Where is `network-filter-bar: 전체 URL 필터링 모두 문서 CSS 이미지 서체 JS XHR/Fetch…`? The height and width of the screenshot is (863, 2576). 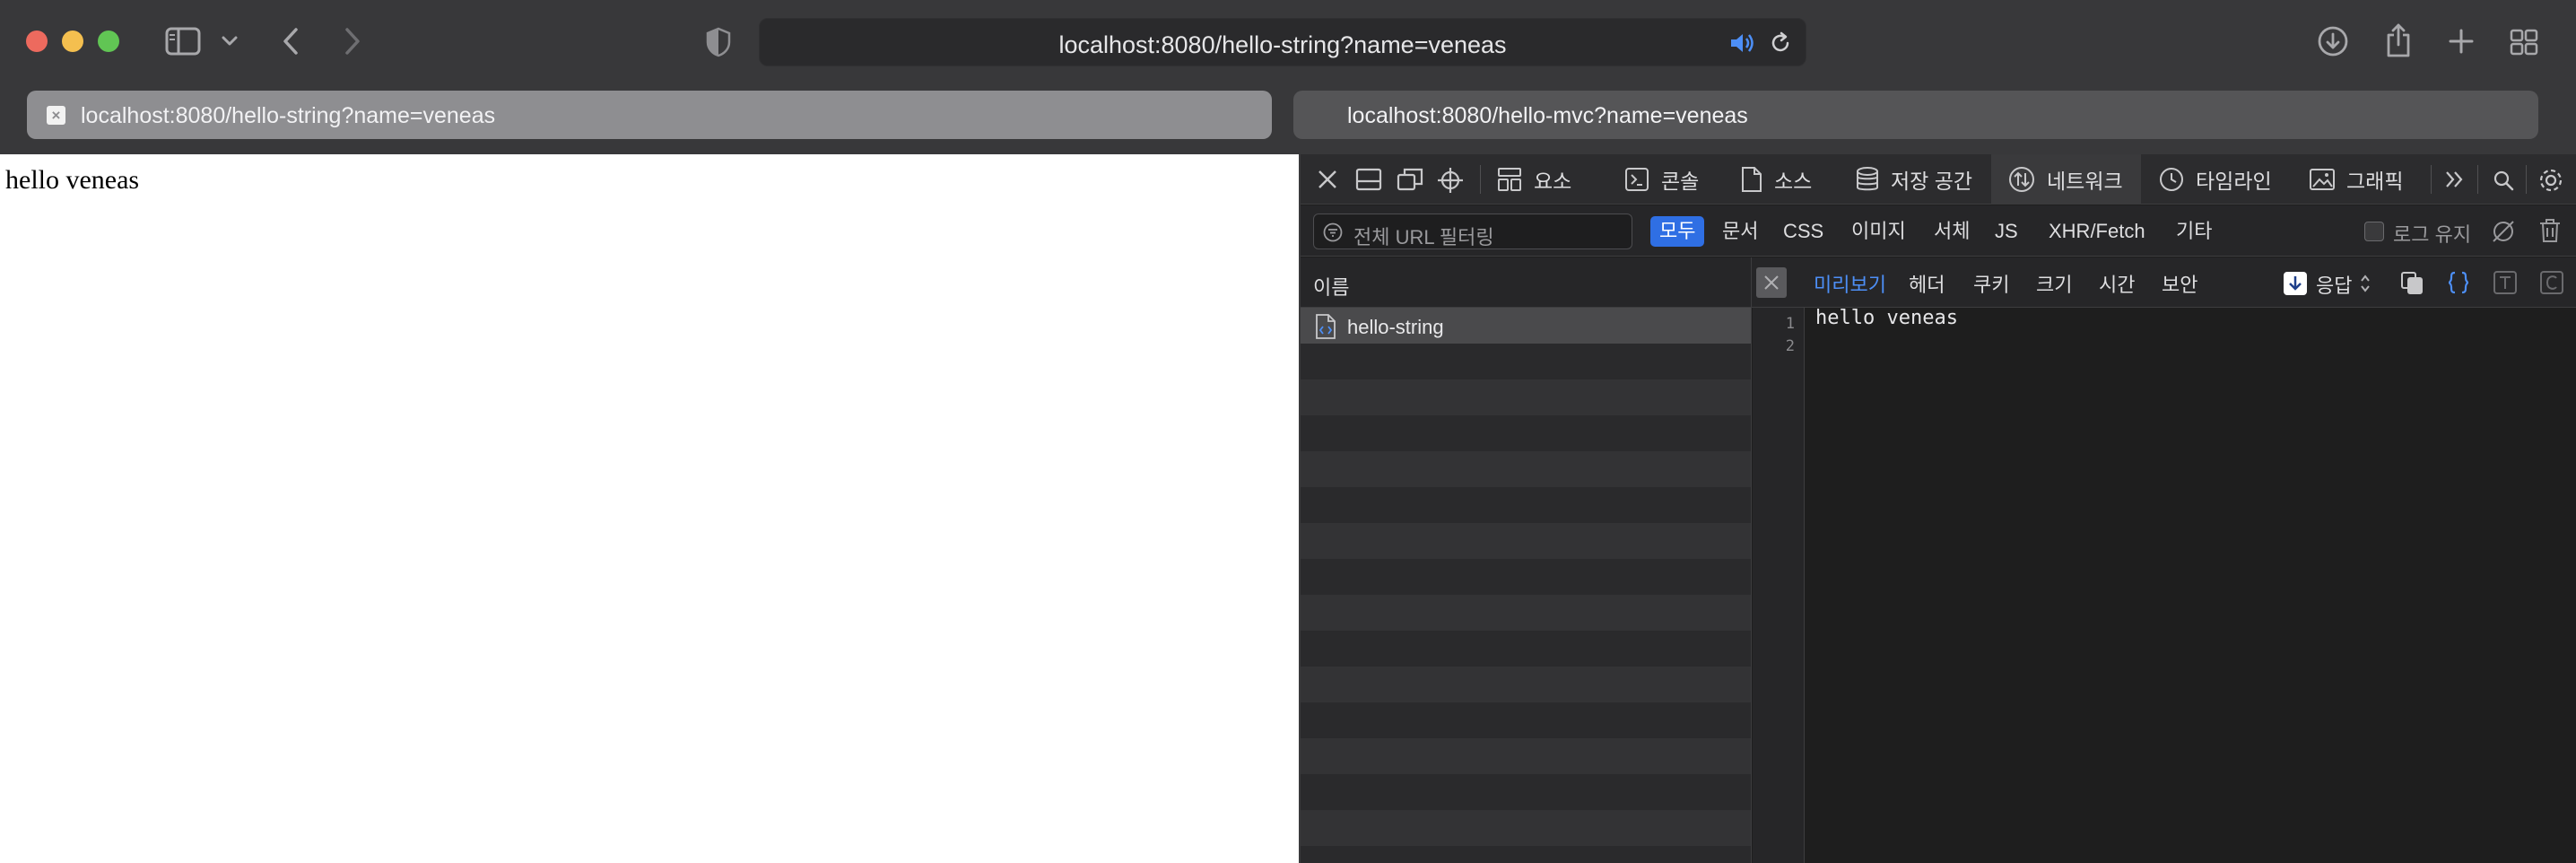
network-filter-bar: 전체 URL 필터링 모두 문서 CSS 이미지 서체 JS XHR/Fetch… is located at coordinates (1938, 231).